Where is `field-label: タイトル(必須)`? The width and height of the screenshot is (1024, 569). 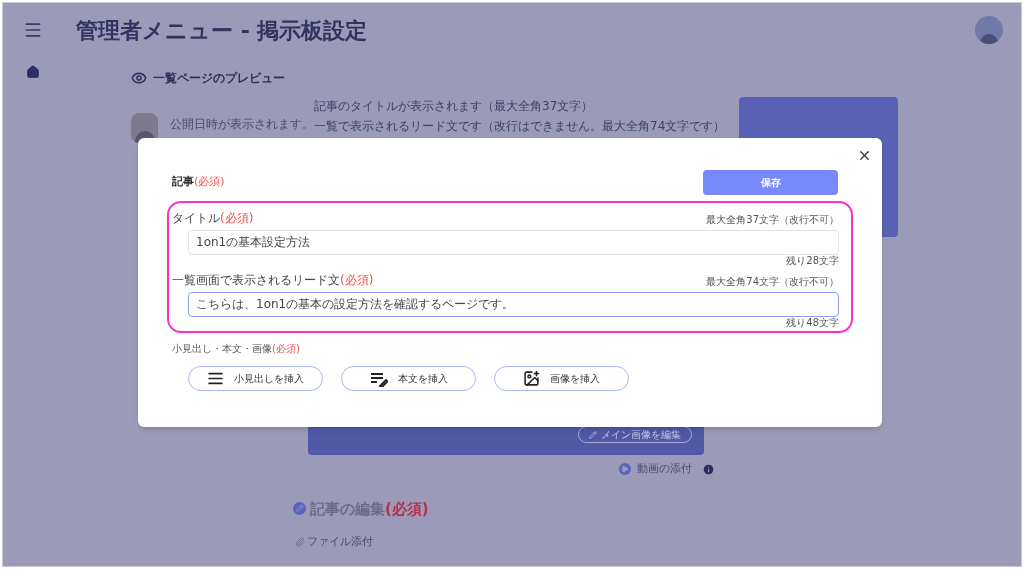
field-label: タイトル(必須) is located at coordinates (213, 218).